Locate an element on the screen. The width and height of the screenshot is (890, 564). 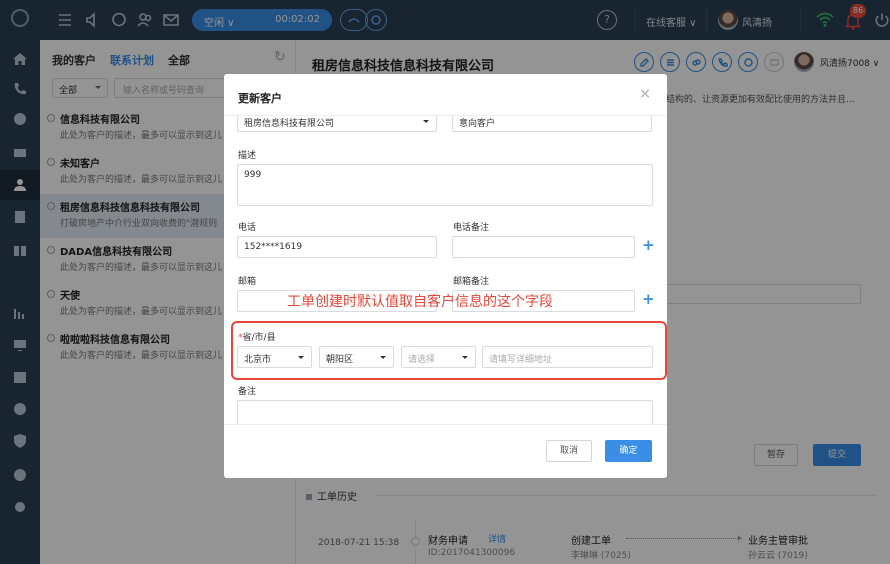
cancel-button: 取消 is located at coordinates (569, 451).